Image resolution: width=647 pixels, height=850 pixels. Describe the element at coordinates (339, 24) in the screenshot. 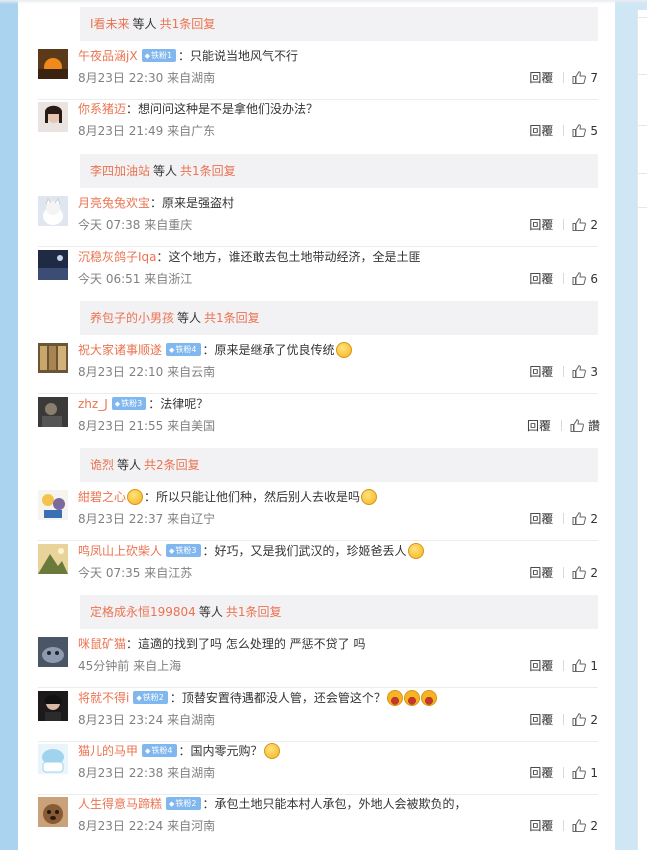

I see `replies-summary-bar: I看未来 等人 共1条回复` at that location.